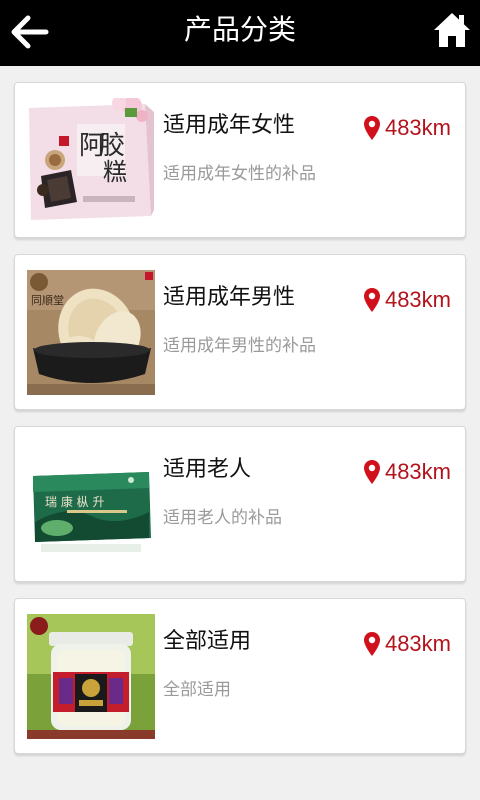 The image size is (480, 800). What do you see at coordinates (47, 300) in the screenshot?
I see `svg-text: 同順堂` at bounding box center [47, 300].